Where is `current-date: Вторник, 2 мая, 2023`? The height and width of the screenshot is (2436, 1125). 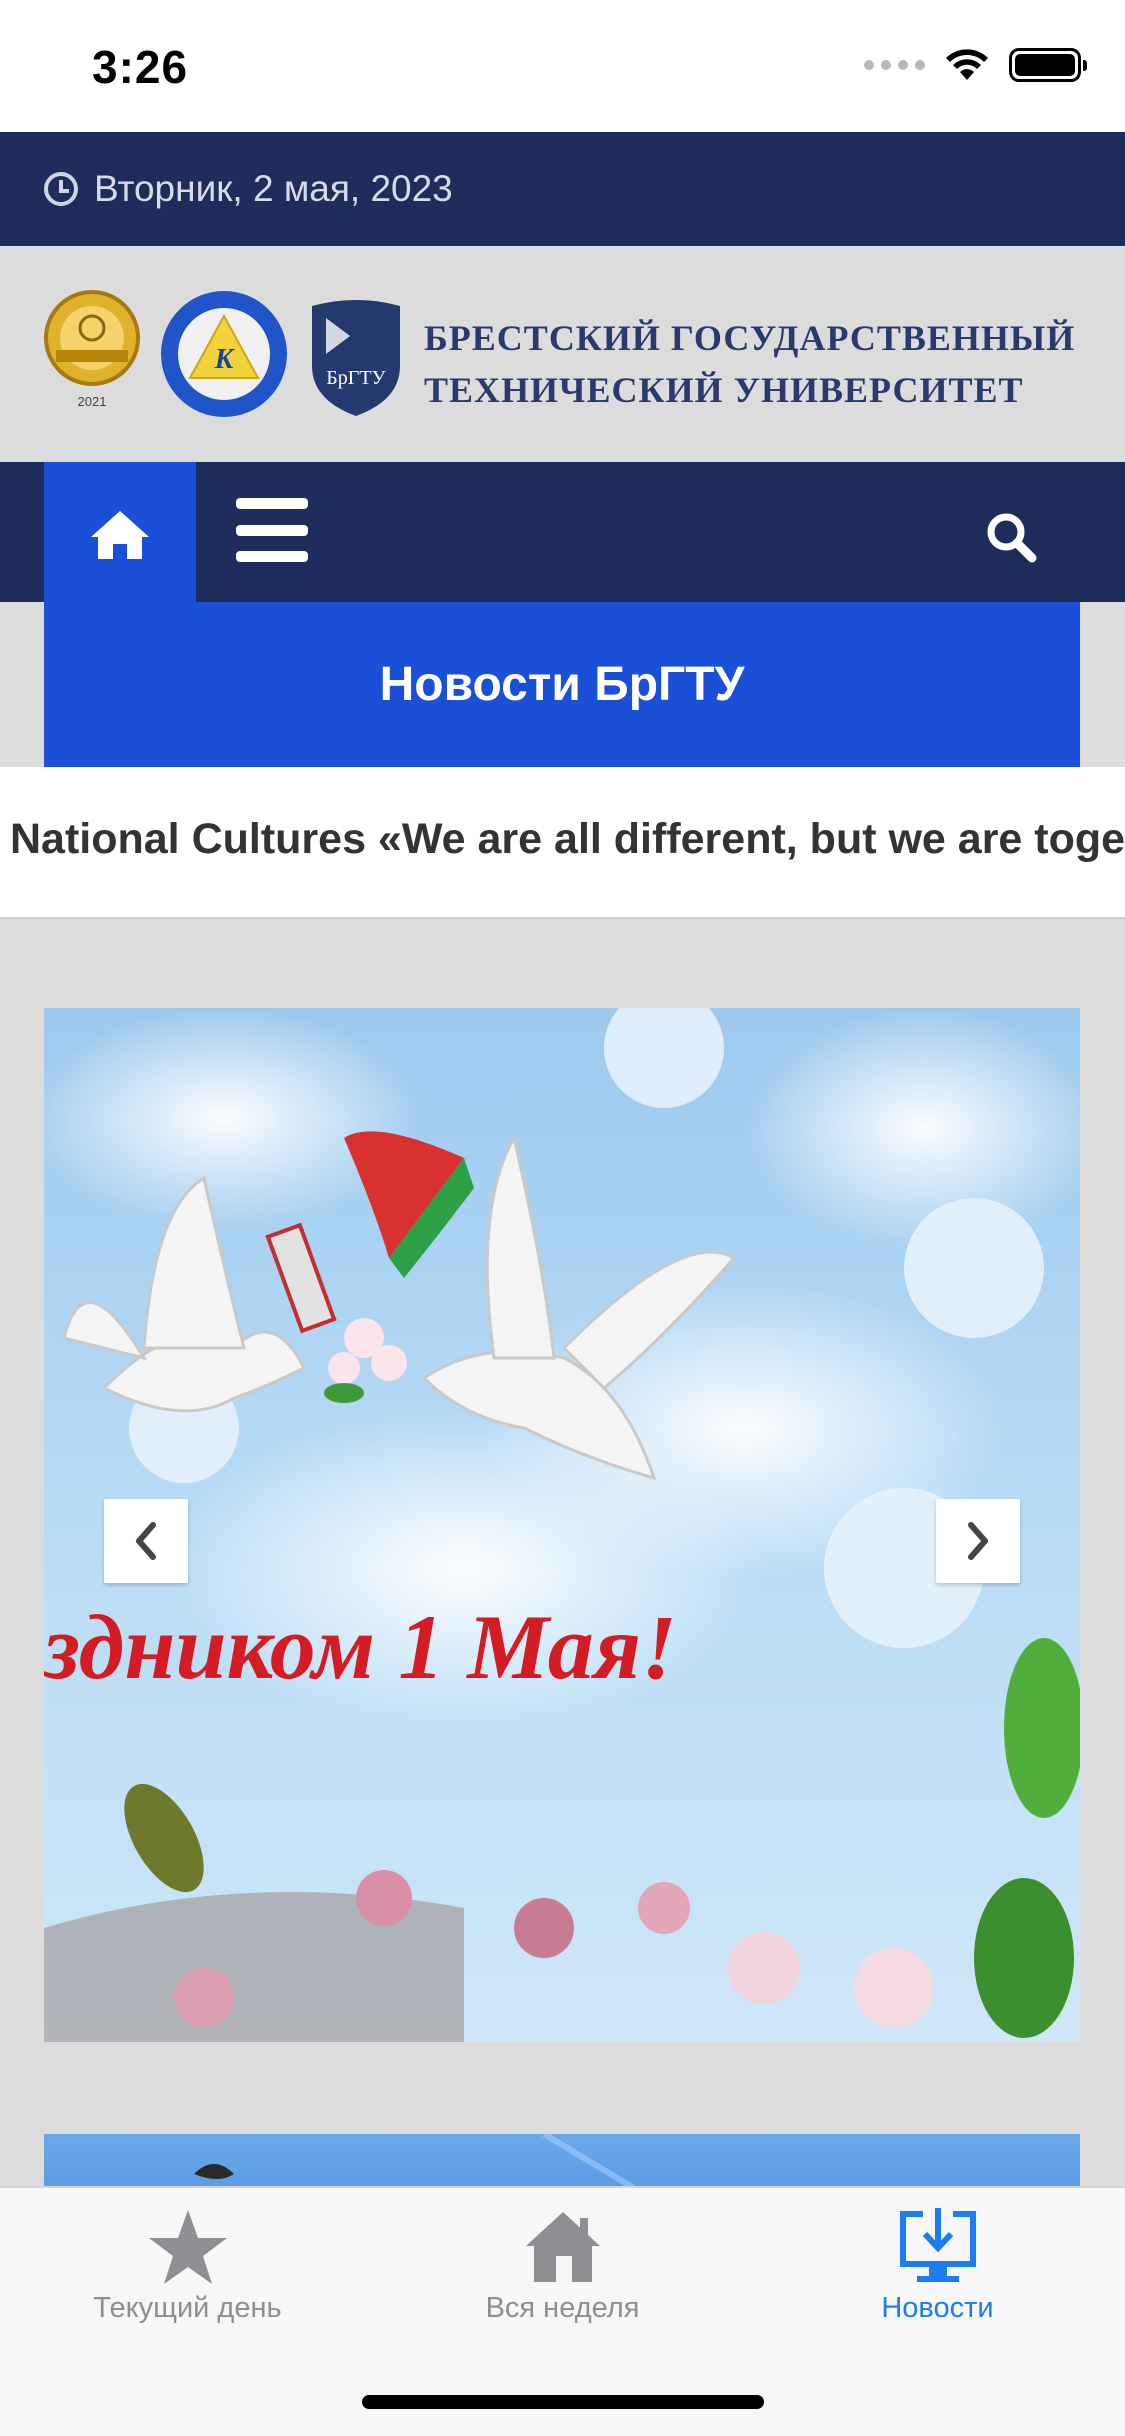 current-date: Вторник, 2 мая, 2023 is located at coordinates (273, 188).